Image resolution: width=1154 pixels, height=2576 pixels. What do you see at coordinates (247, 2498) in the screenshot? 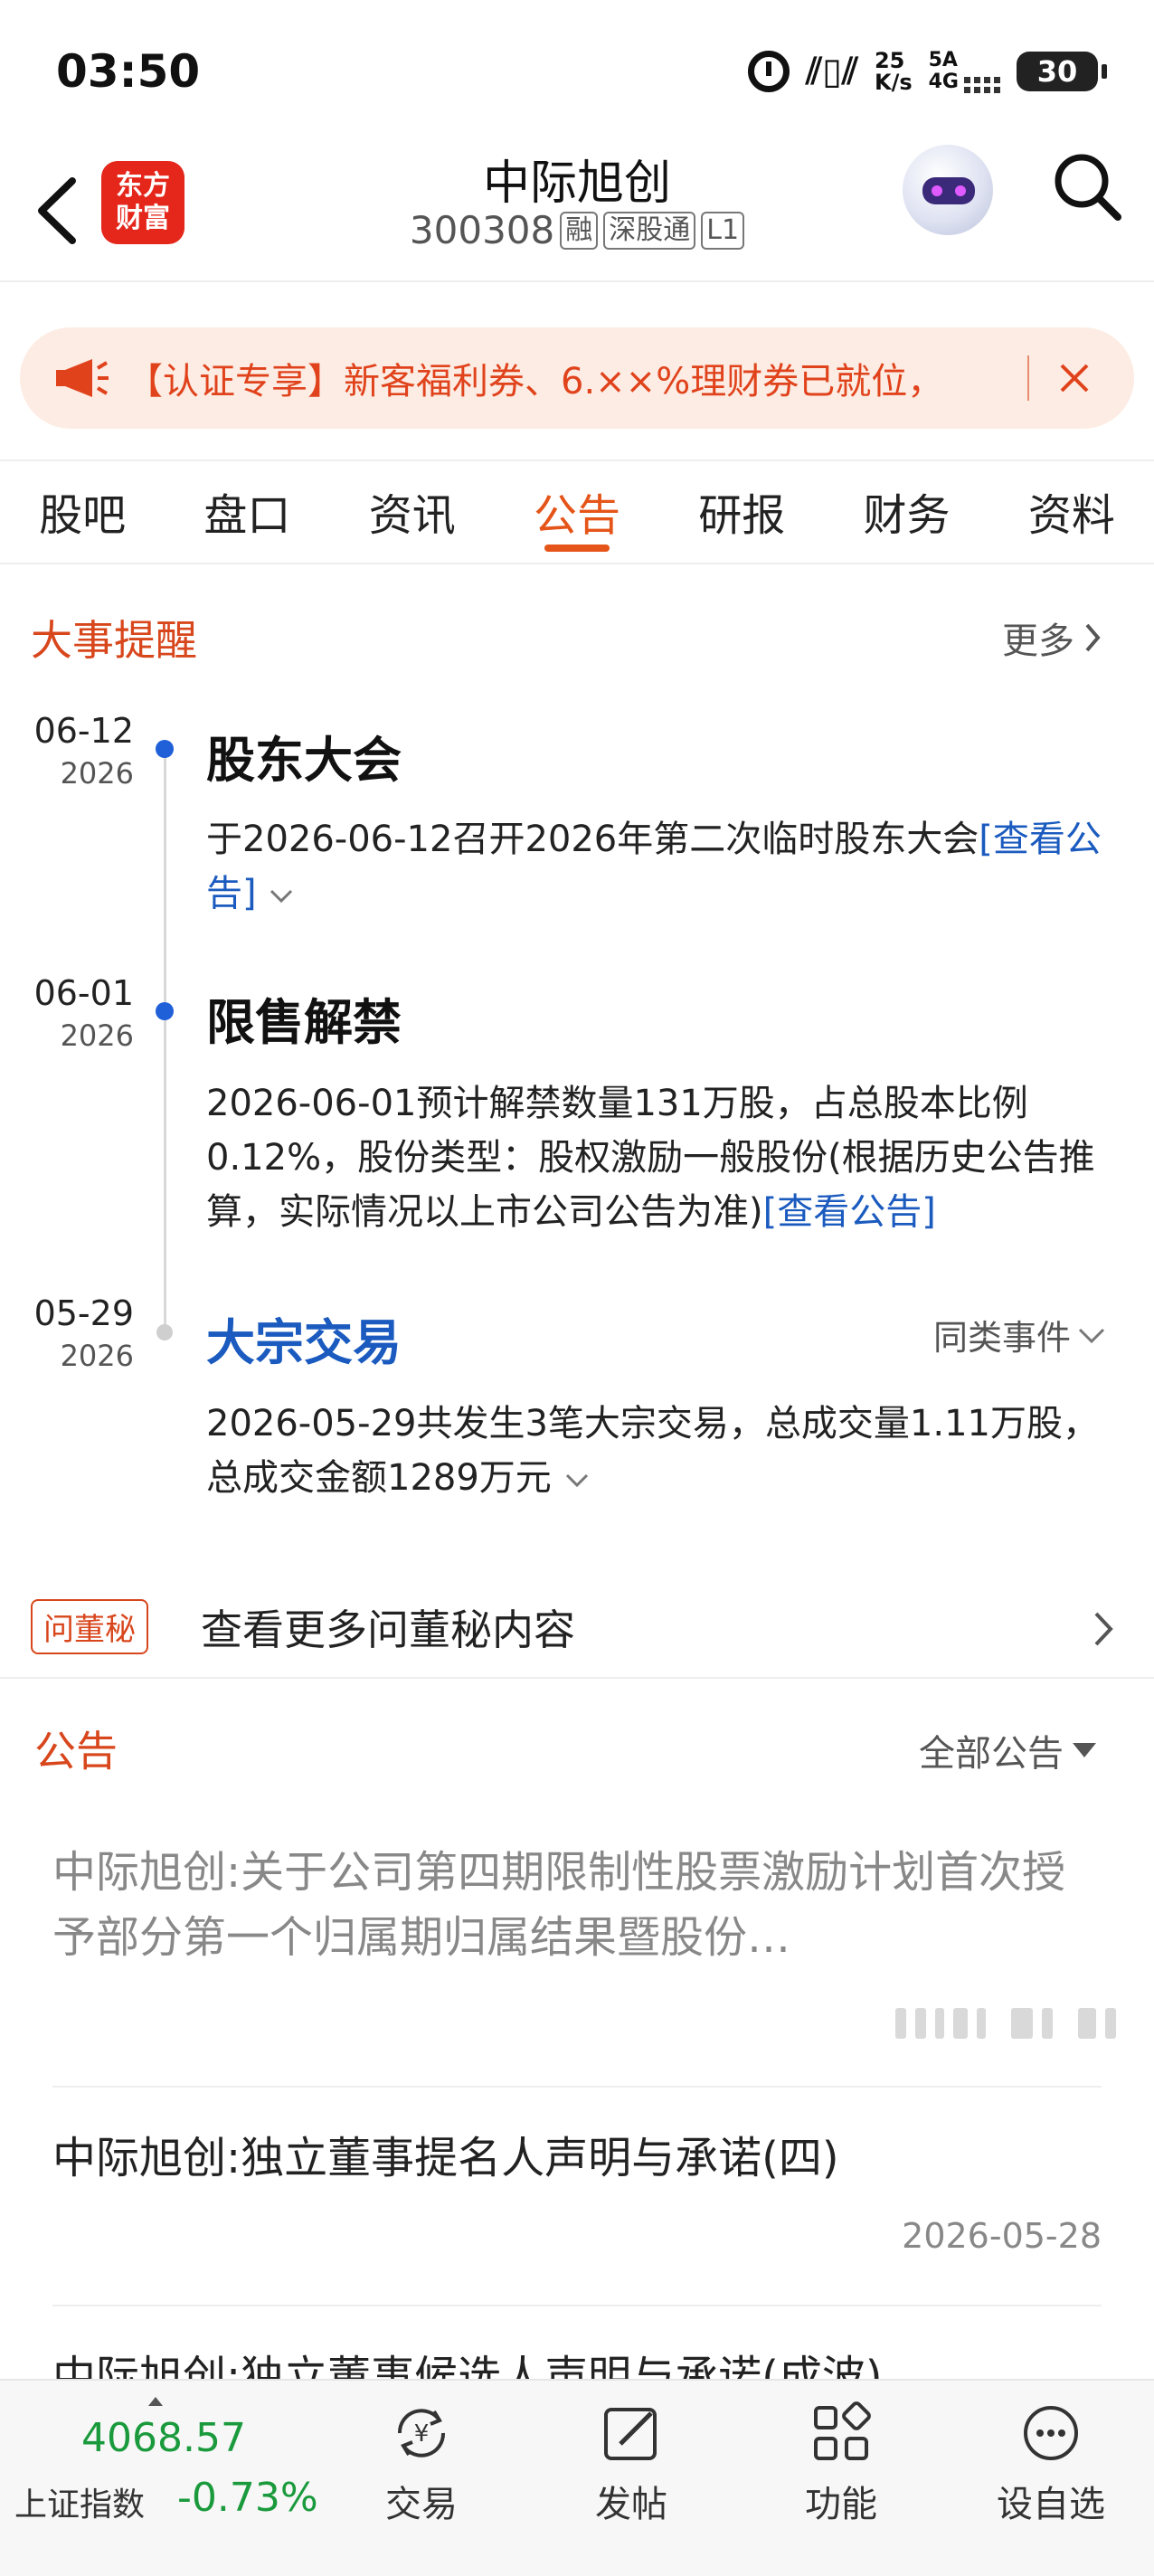
I see `index-change: -0.73%` at bounding box center [247, 2498].